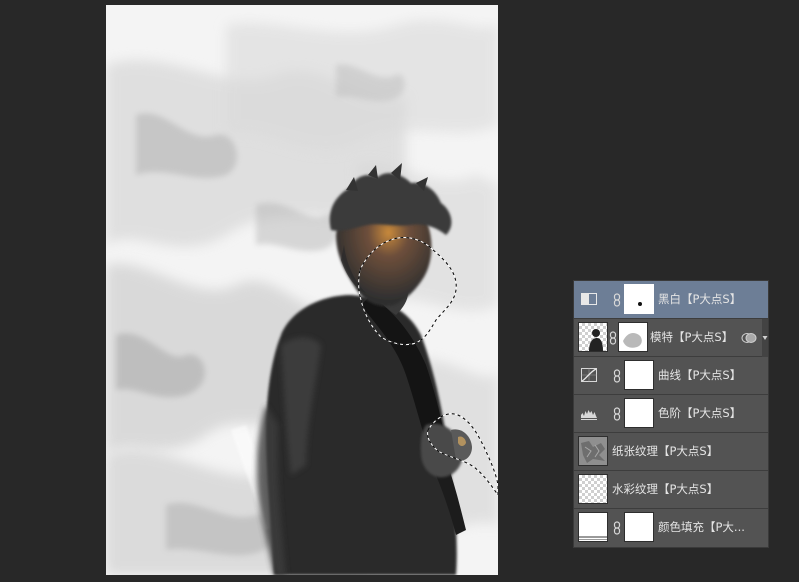  What do you see at coordinates (589, 415) in the screenshot?
I see `levels-adjustment-icon` at bounding box center [589, 415].